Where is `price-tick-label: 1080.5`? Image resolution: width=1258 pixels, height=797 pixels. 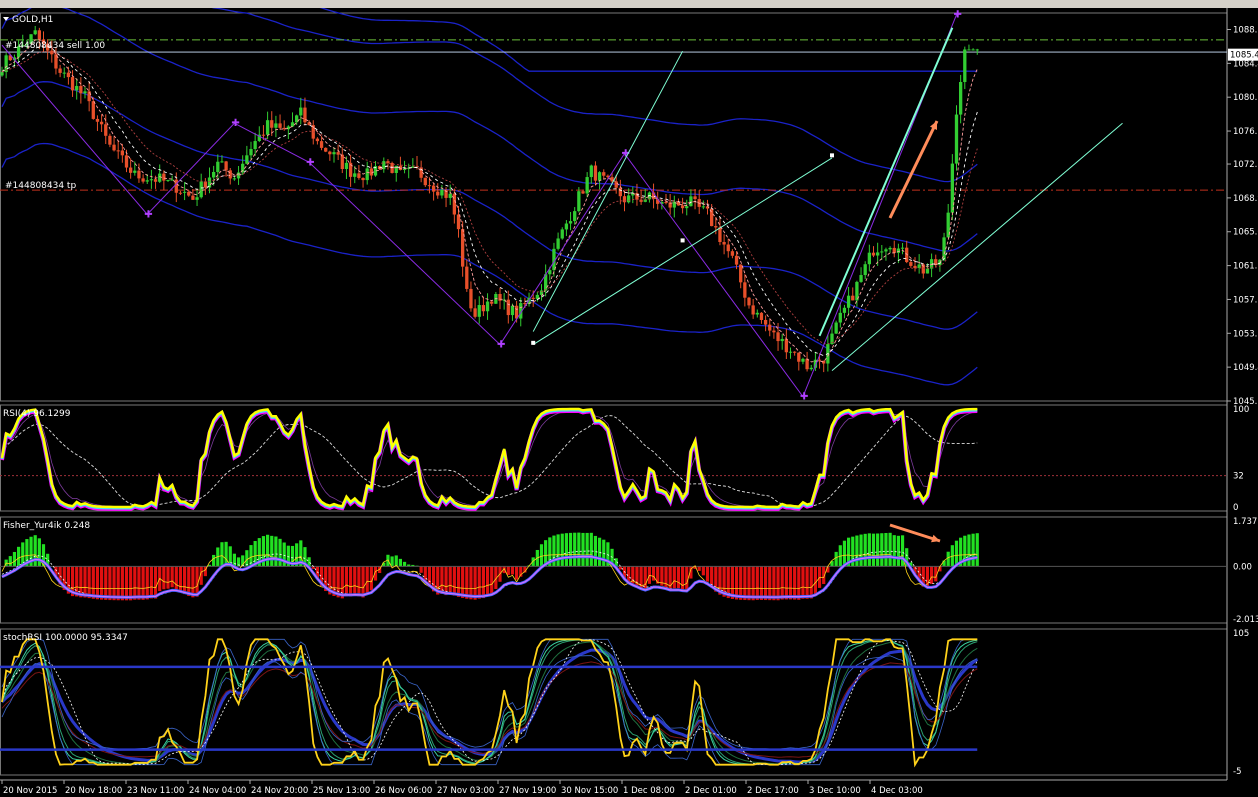 price-tick-label: 1080.5 is located at coordinates (1245, 98).